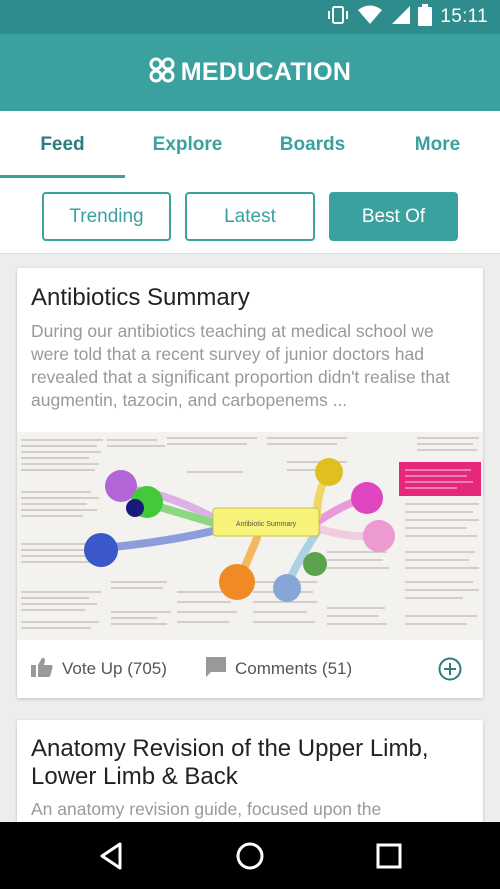 Image resolution: width=500 pixels, height=889 pixels. What do you see at coordinates (62, 144) in the screenshot?
I see `tab-feed: Feed` at bounding box center [62, 144].